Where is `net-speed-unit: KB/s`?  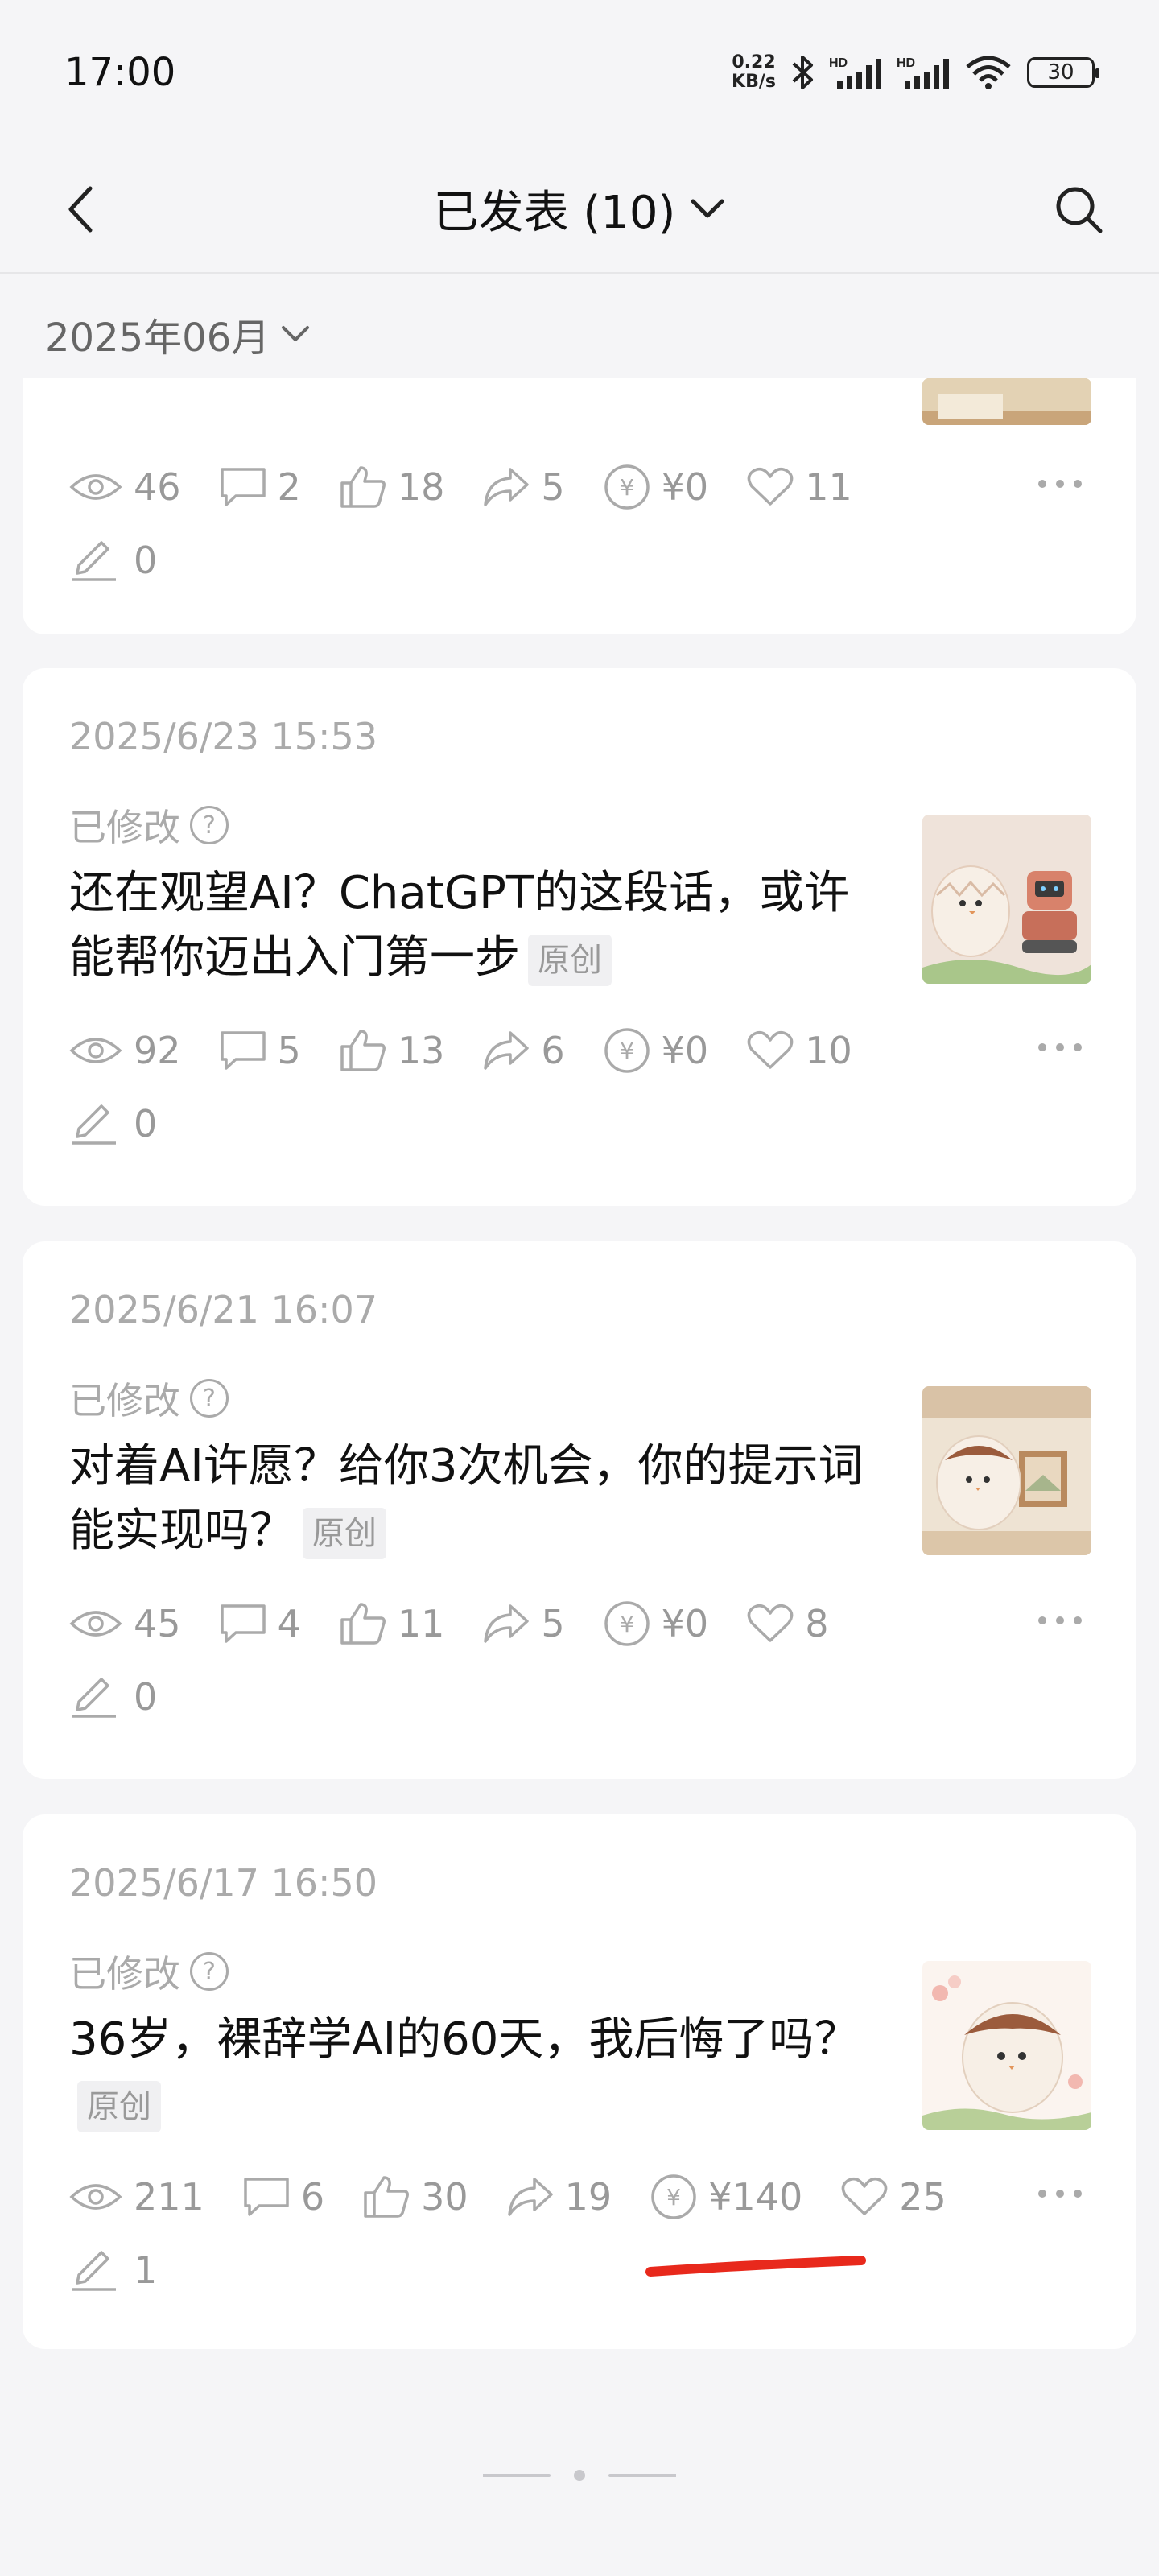 net-speed-unit: KB/s is located at coordinates (754, 82).